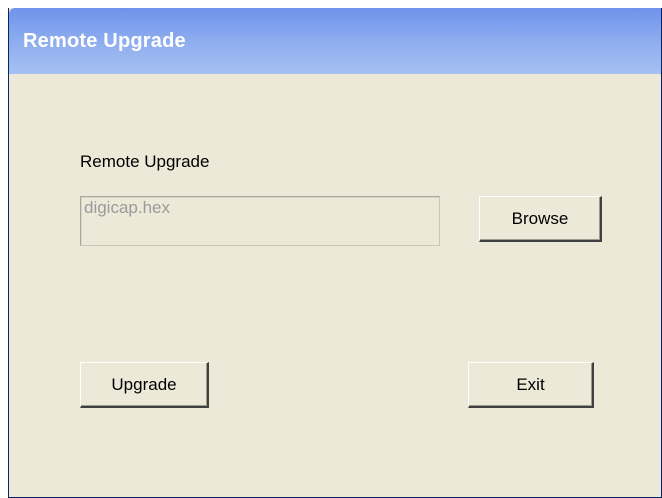  What do you see at coordinates (144, 385) in the screenshot?
I see `upgrade-button: Upgrade` at bounding box center [144, 385].